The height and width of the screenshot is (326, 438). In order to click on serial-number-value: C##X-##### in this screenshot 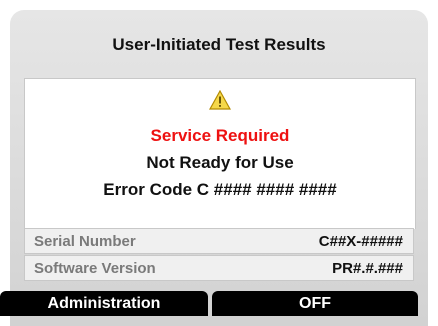, I will do `click(360, 241)`.